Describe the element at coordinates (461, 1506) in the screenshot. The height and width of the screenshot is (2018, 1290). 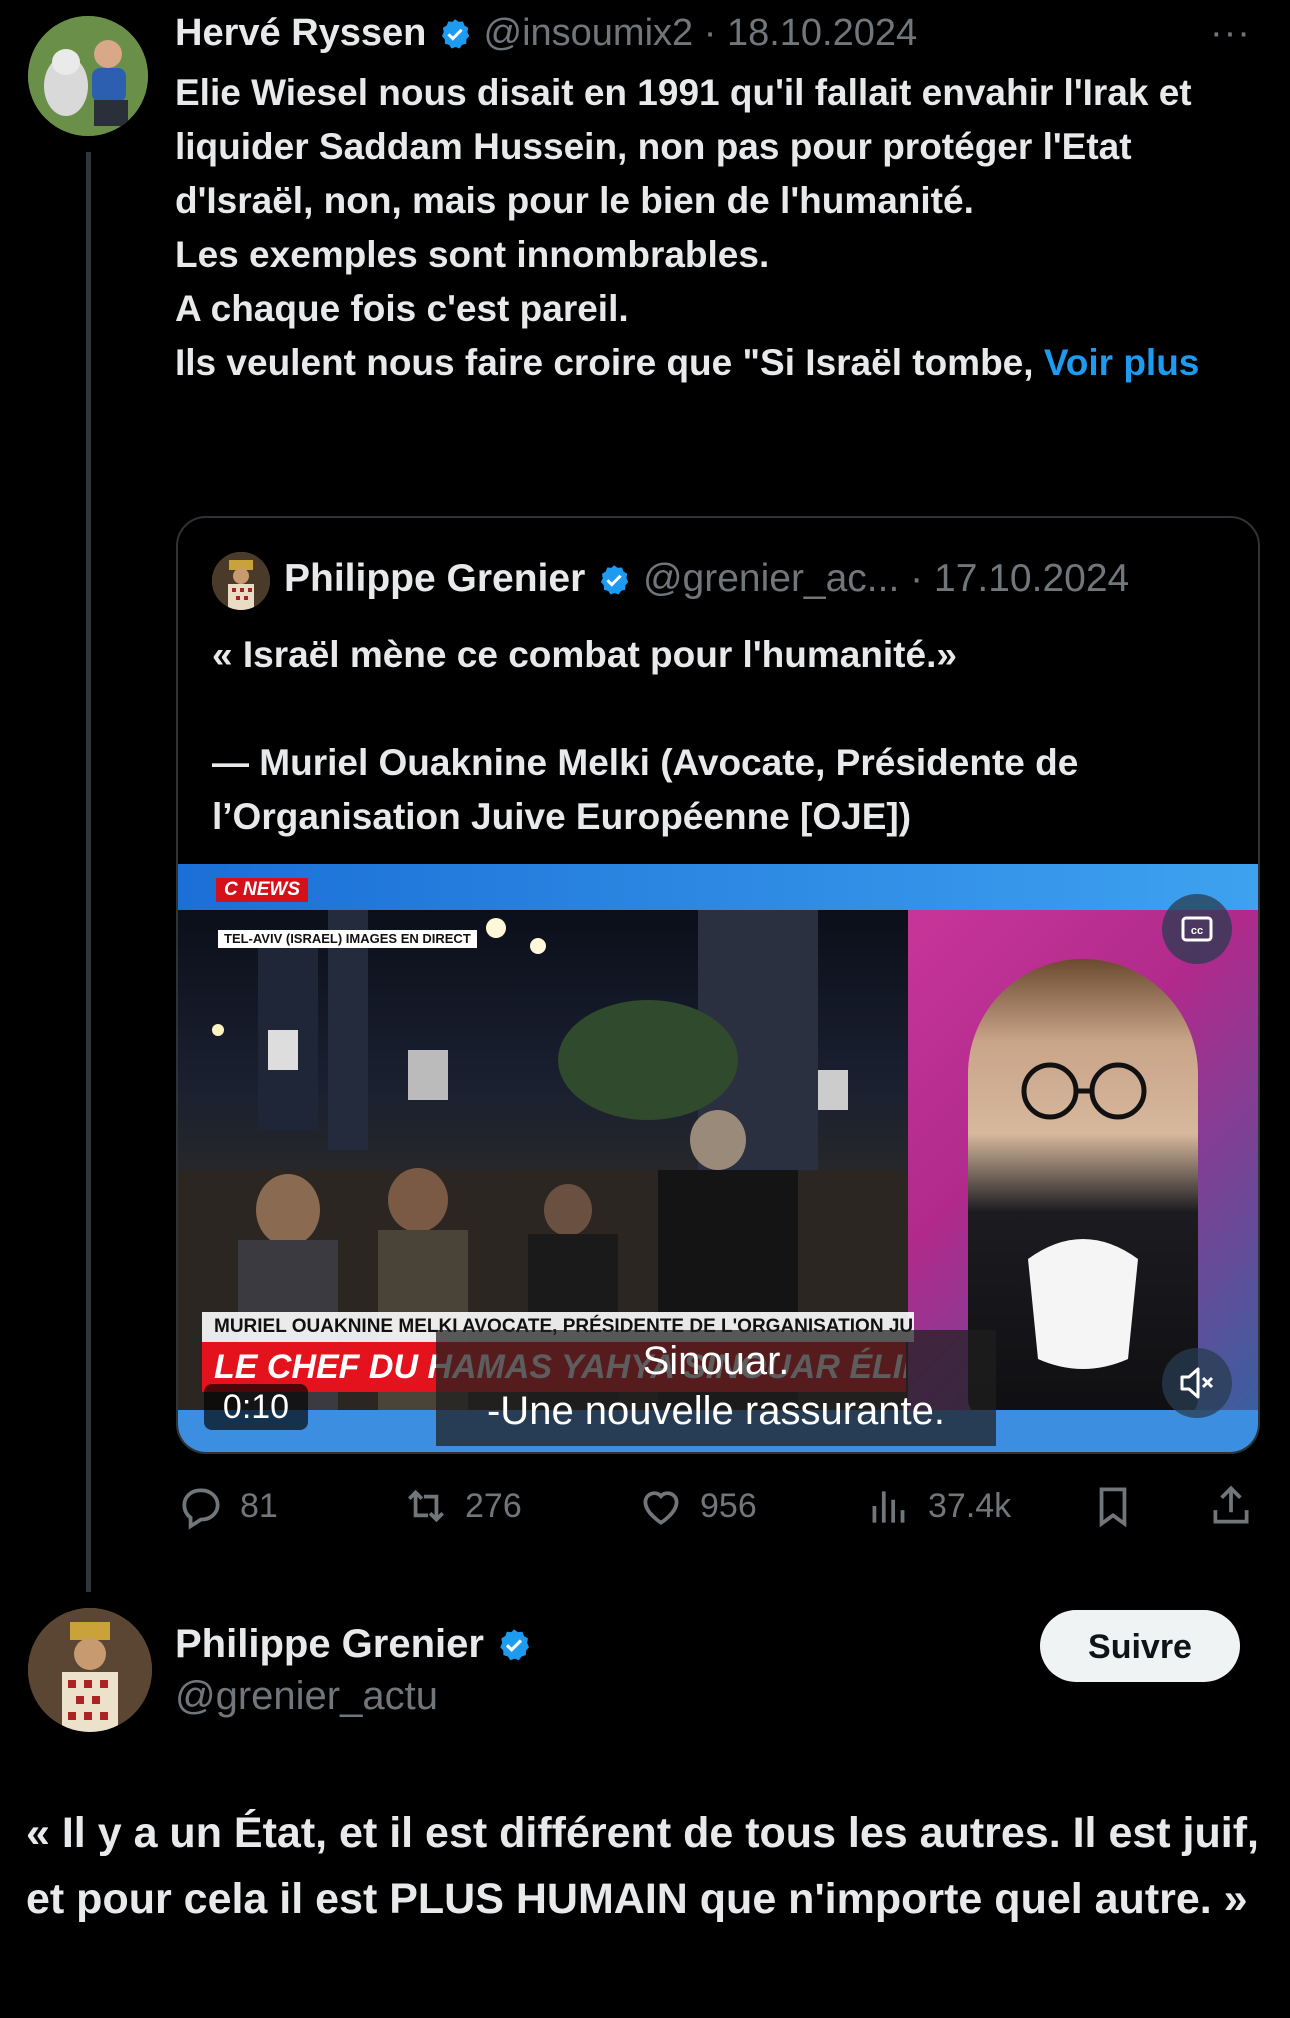
I see `repost-button: 276` at that location.